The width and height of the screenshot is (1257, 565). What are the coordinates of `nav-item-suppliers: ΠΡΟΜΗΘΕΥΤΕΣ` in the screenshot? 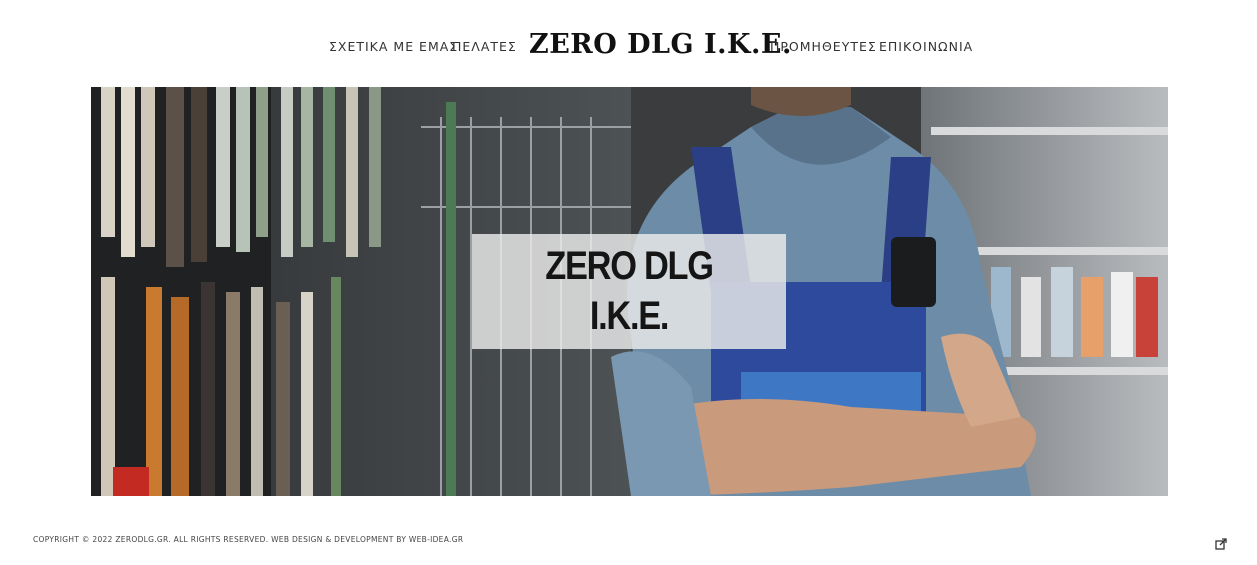 It's located at (823, 46).